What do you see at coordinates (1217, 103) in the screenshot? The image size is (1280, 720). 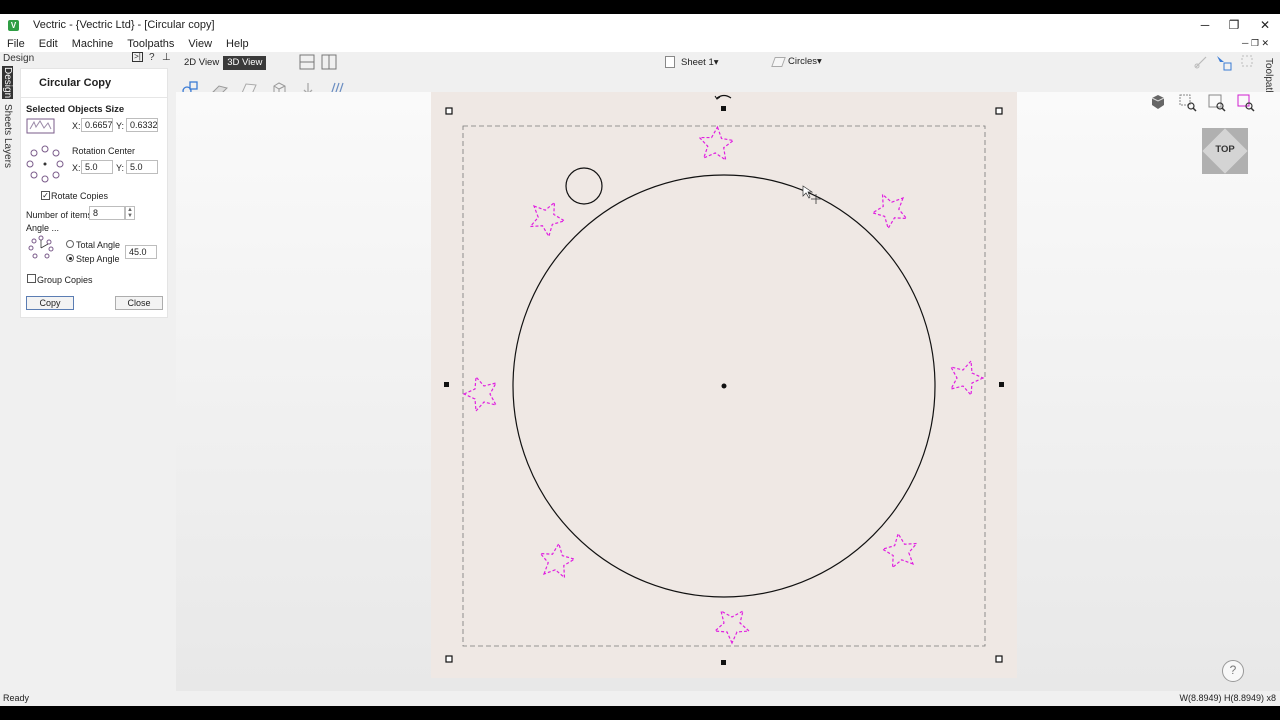 I see `zoom-extents-icon` at bounding box center [1217, 103].